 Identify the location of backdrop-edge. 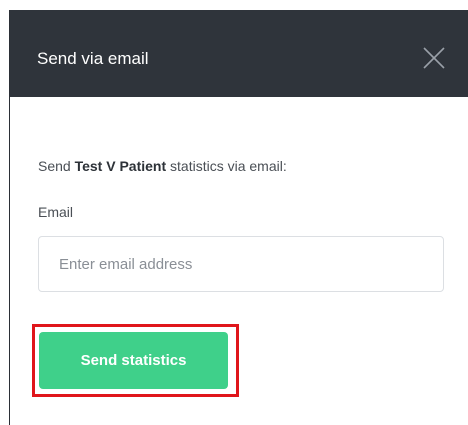
(4, 217).